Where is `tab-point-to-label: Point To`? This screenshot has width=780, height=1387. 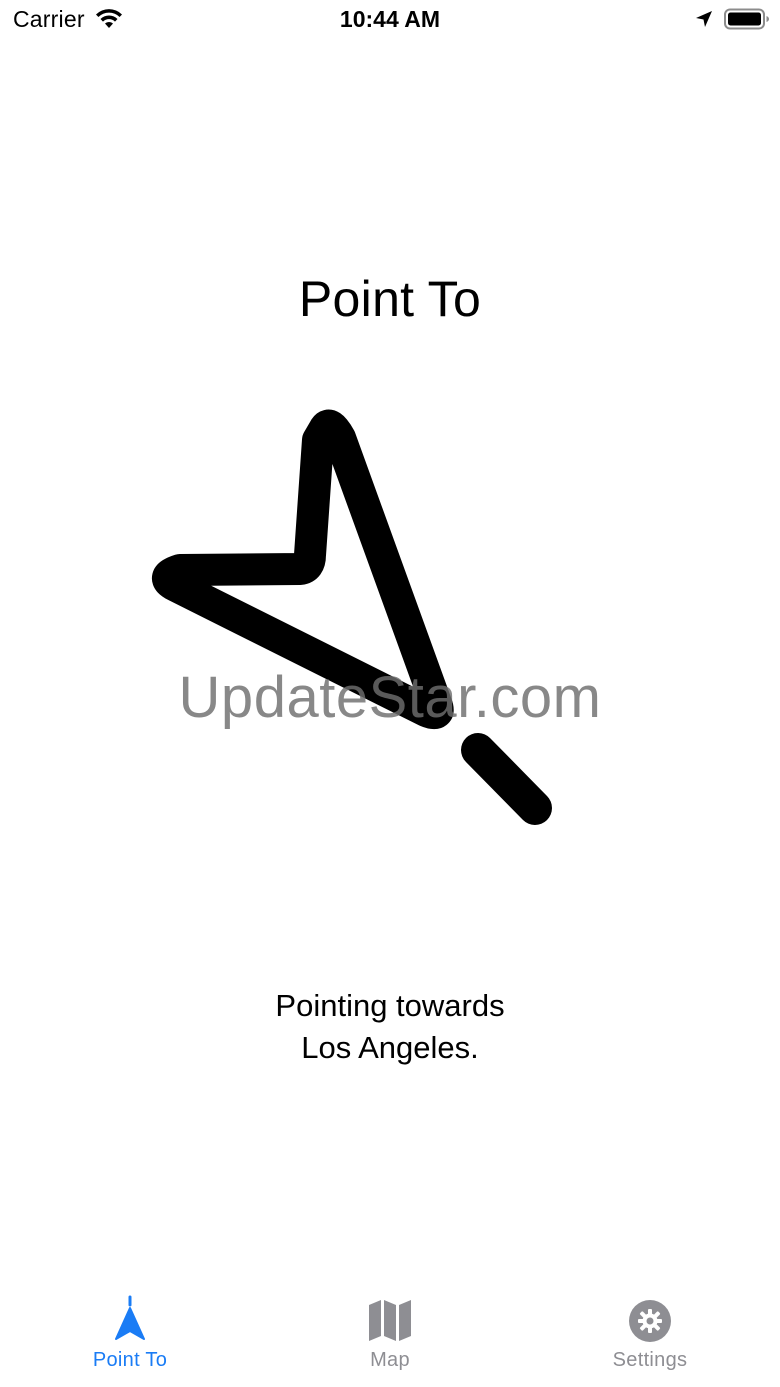 tab-point-to-label: Point To is located at coordinates (130, 1360).